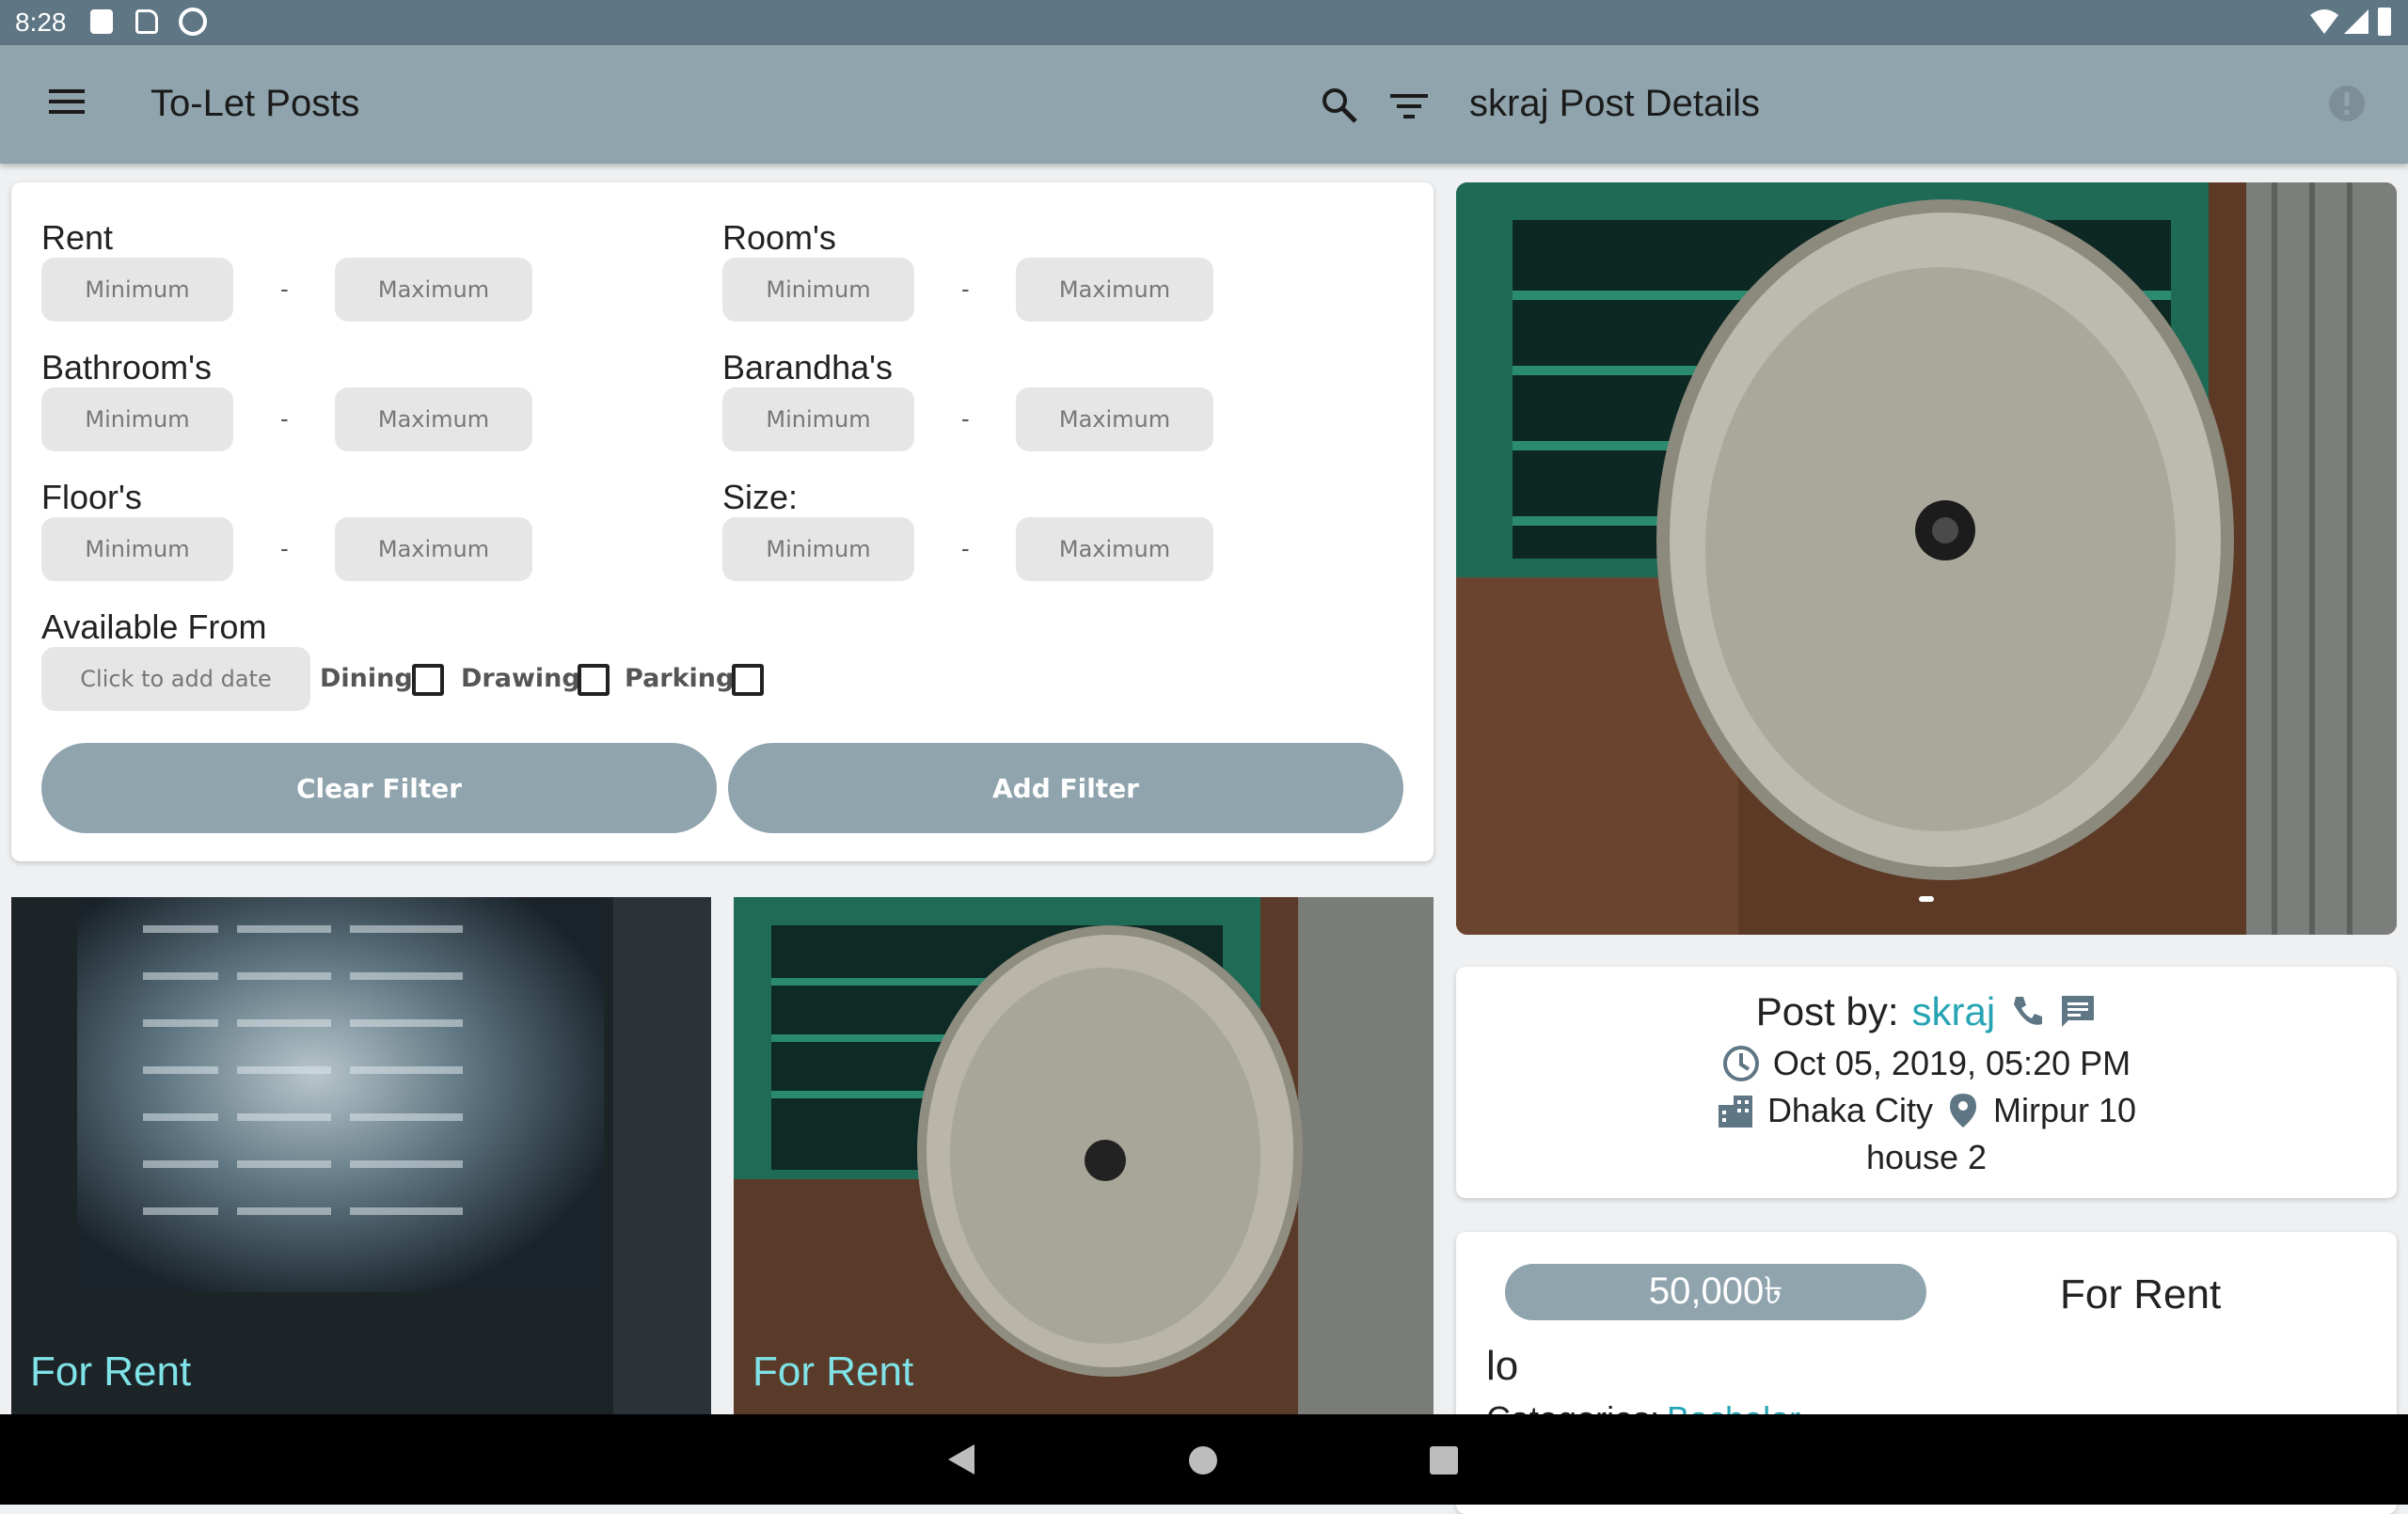  What do you see at coordinates (1926, 1157) in the screenshot?
I see `address-text: house 2` at bounding box center [1926, 1157].